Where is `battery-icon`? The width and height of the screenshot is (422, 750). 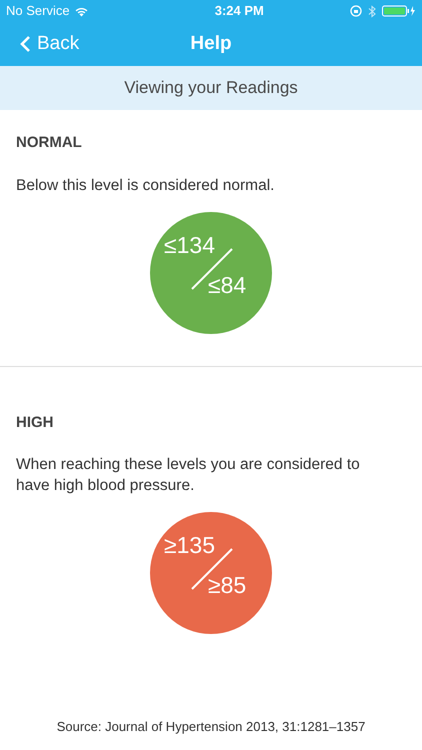
battery-icon is located at coordinates (399, 11).